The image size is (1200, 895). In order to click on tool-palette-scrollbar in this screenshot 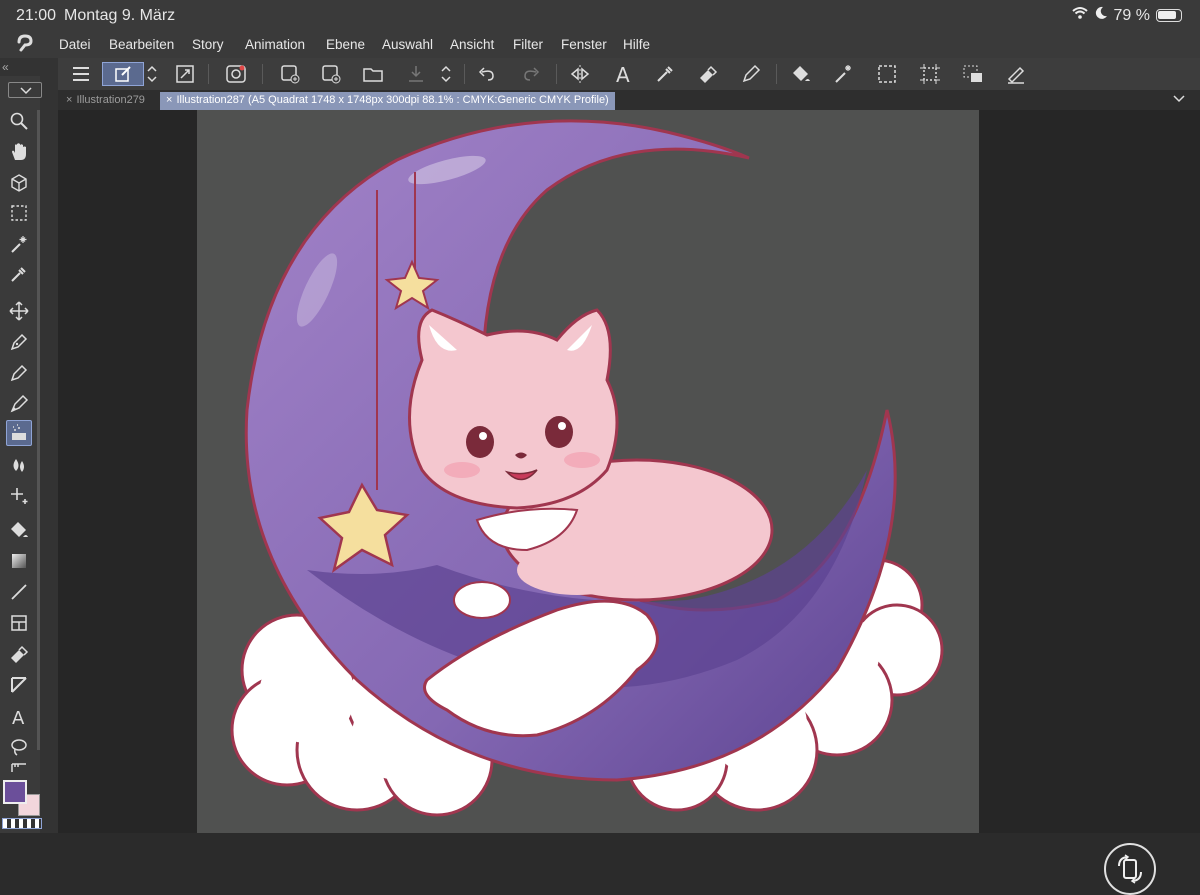, I will do `click(38, 430)`.